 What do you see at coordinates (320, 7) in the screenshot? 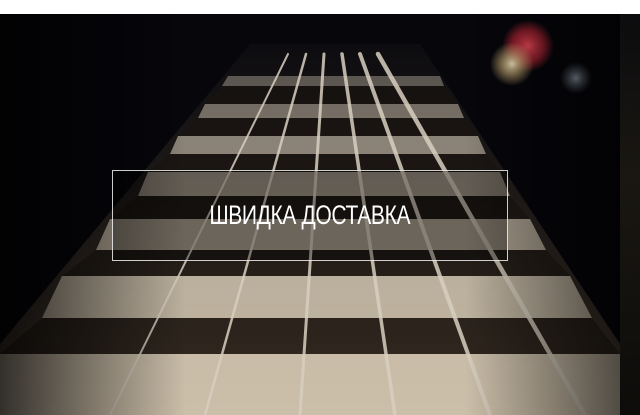
I see `top-margin` at bounding box center [320, 7].